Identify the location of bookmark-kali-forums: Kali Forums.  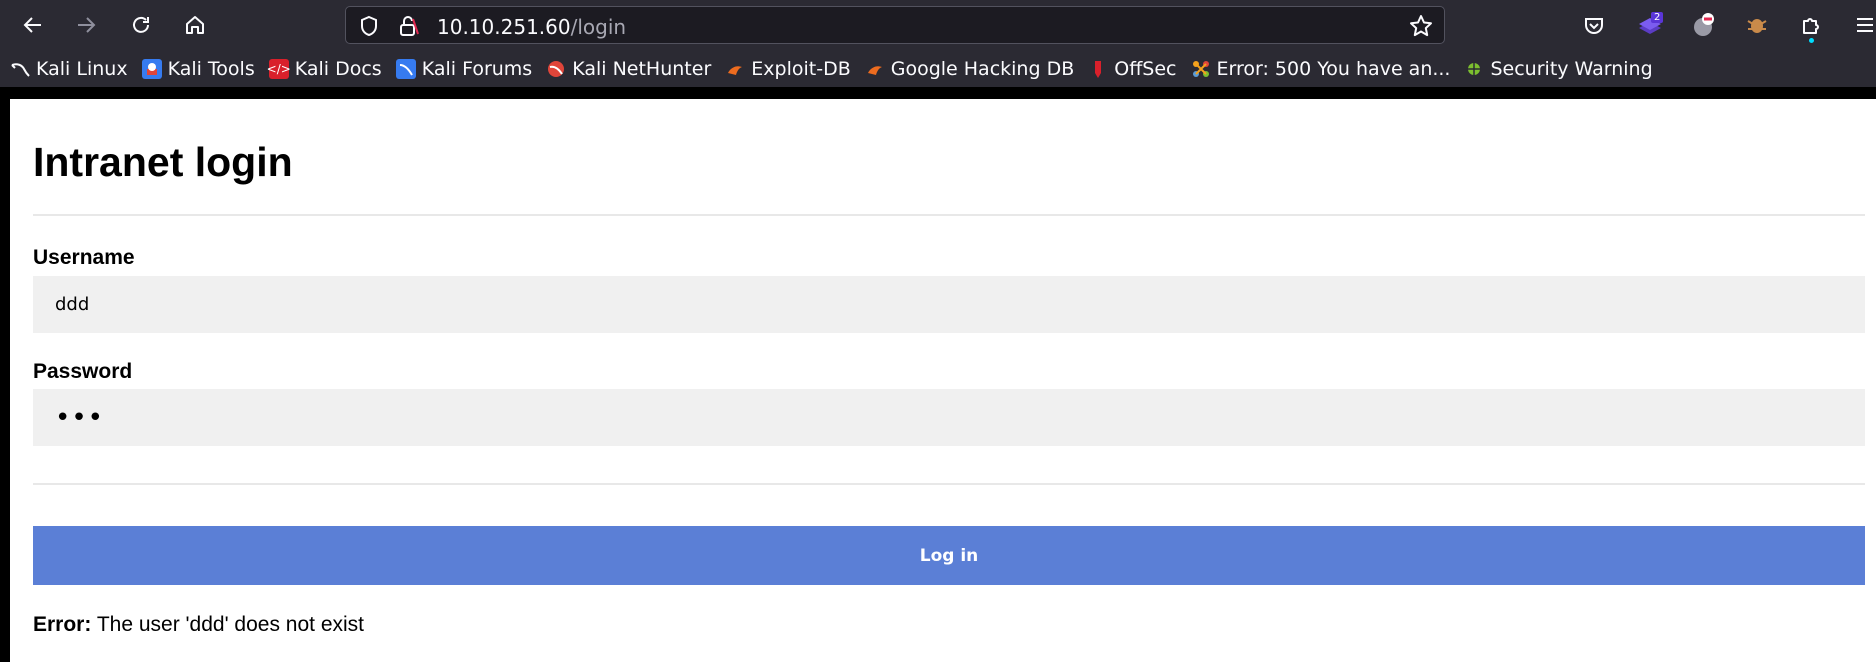
(464, 68).